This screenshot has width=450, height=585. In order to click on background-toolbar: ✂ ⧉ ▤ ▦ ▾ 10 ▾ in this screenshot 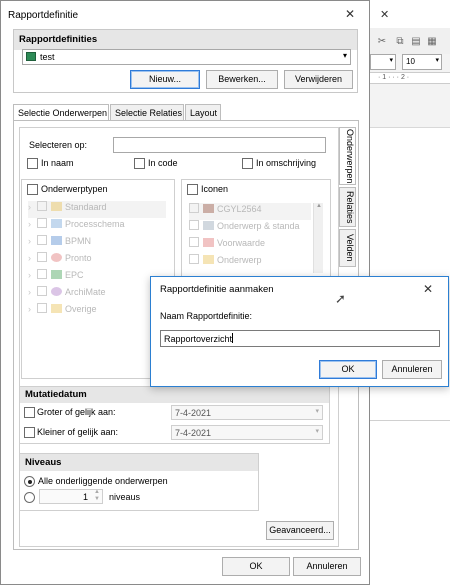, I will do `click(409, 82)`.